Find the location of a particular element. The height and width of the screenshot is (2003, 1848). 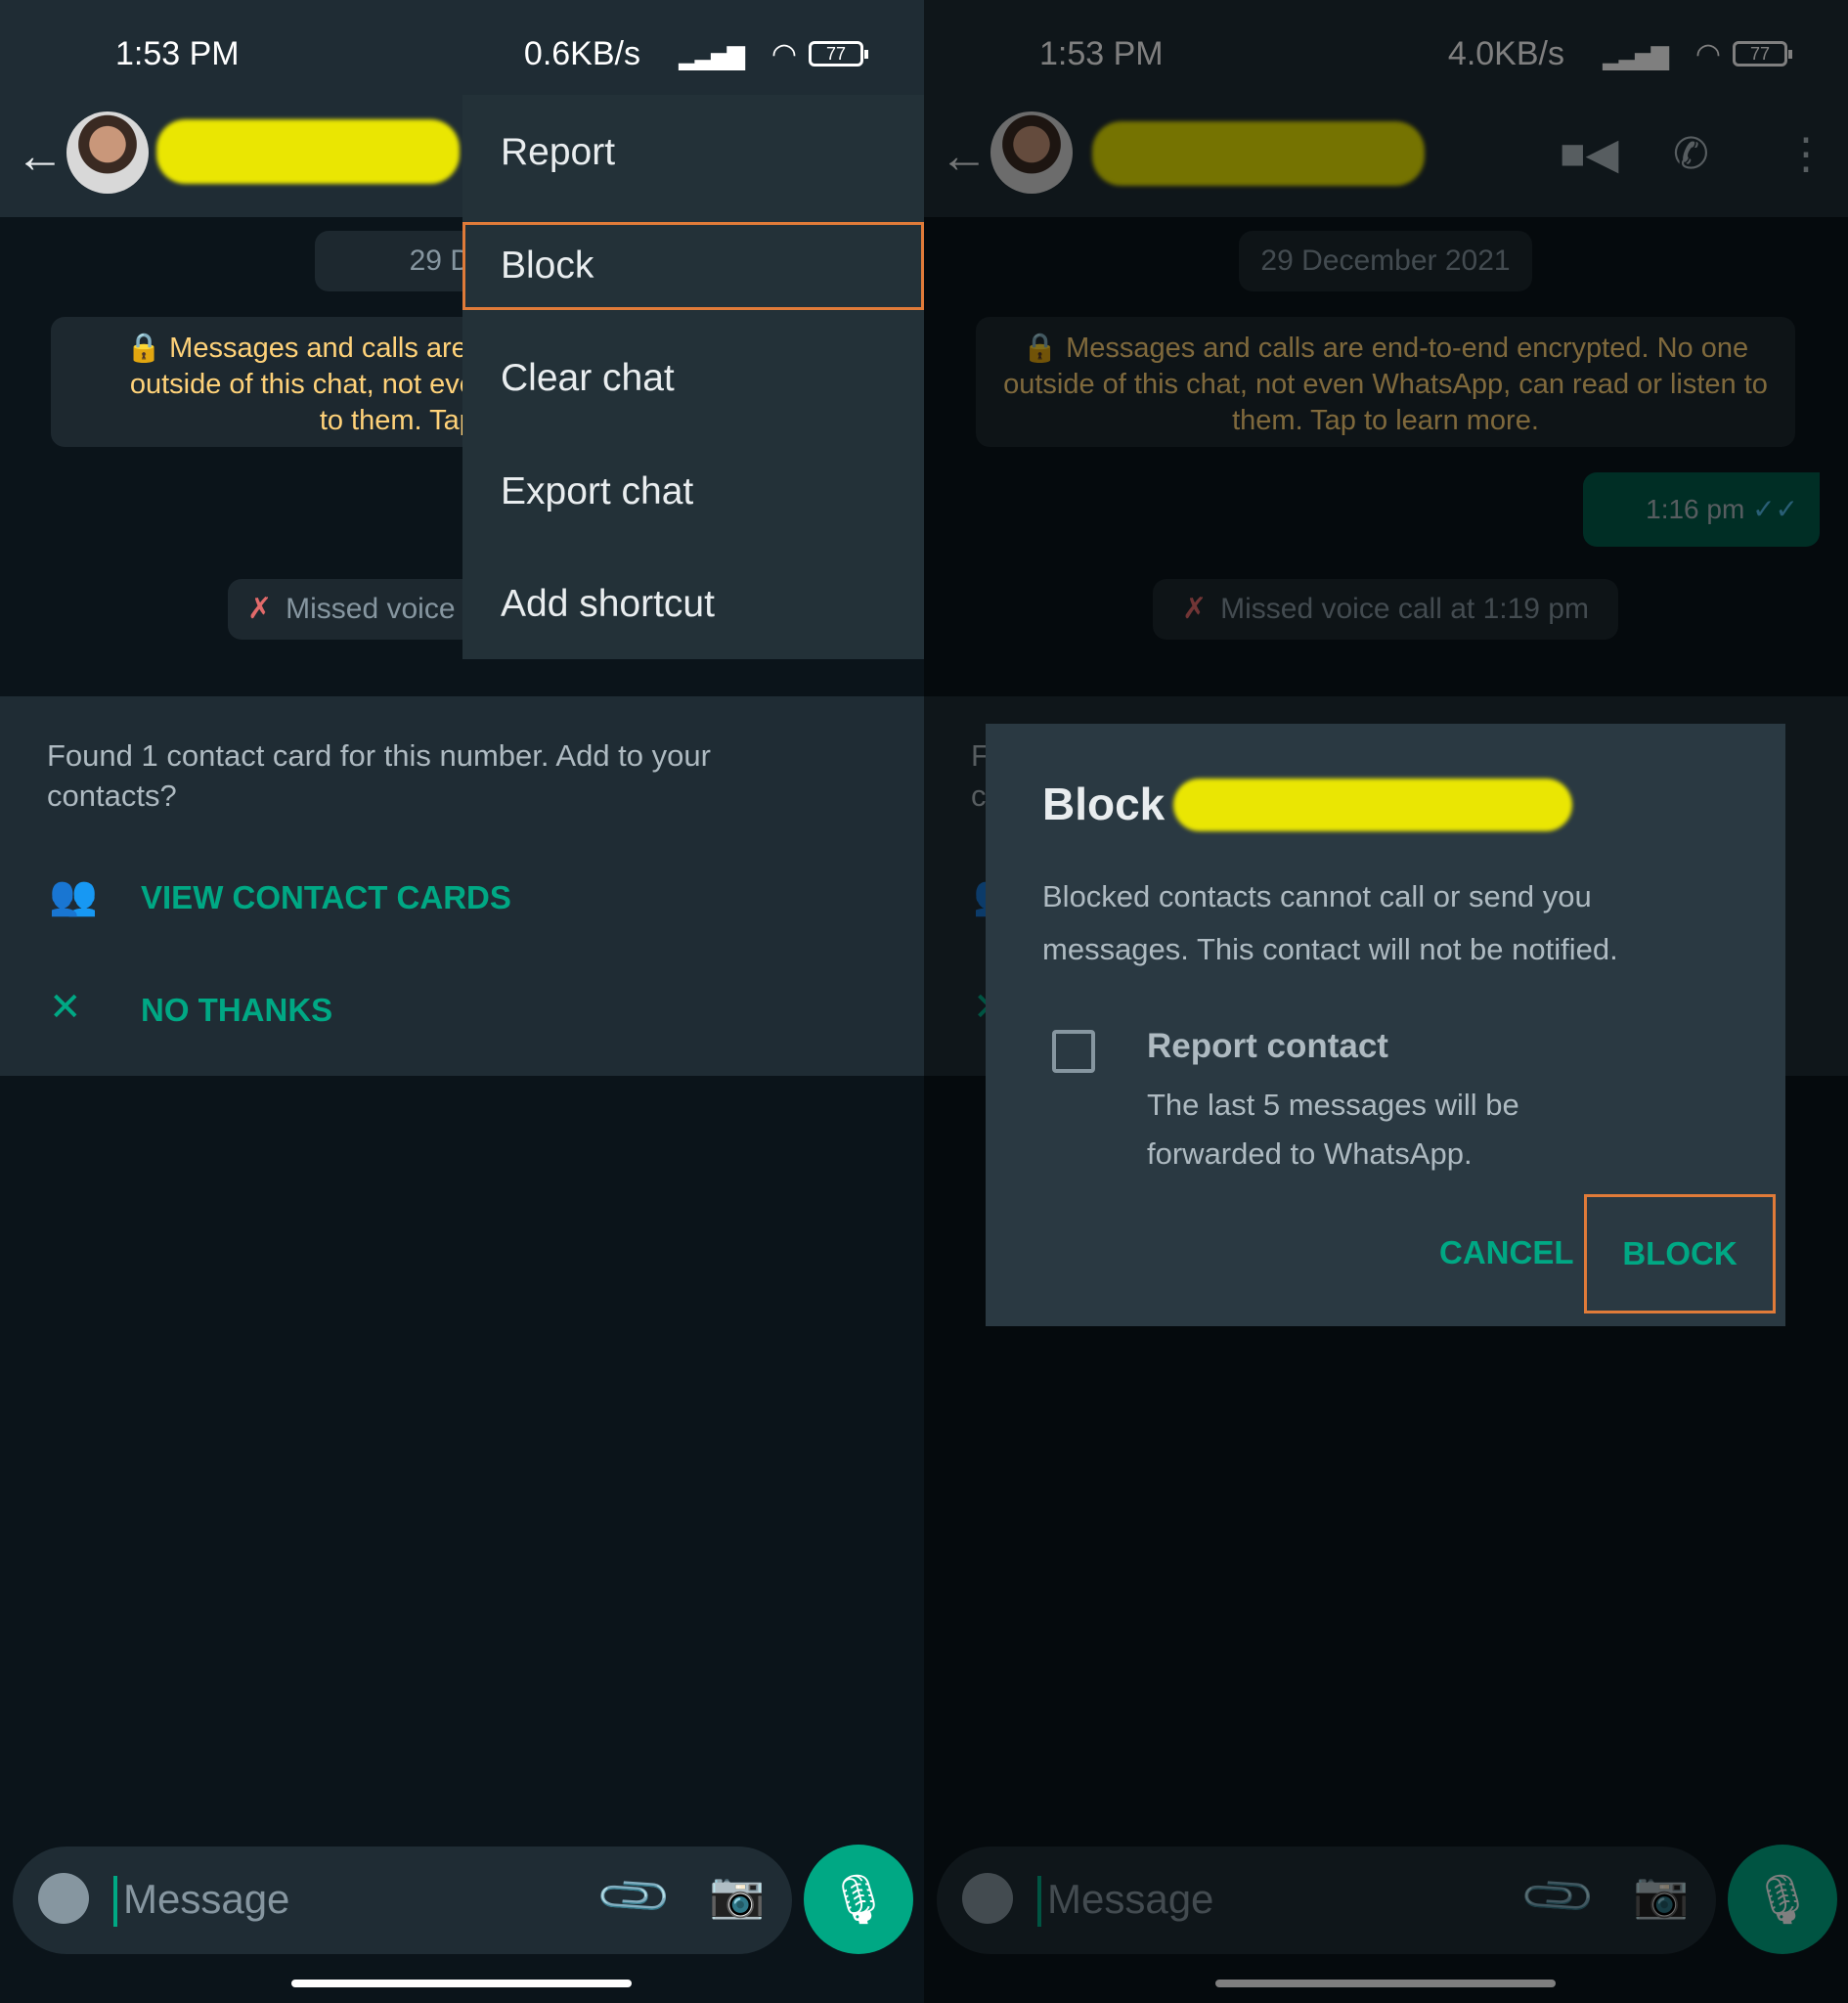

dialog-title: Block is located at coordinates (1104, 804).